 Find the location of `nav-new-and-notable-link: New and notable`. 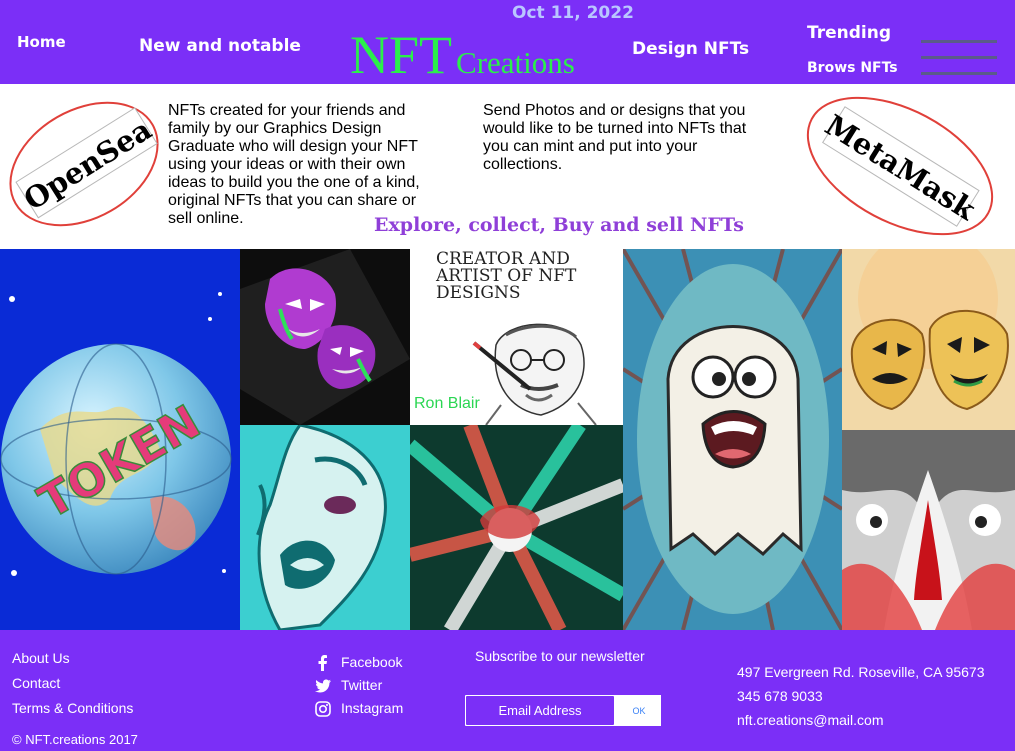

nav-new-and-notable-link: New and notable is located at coordinates (220, 46).